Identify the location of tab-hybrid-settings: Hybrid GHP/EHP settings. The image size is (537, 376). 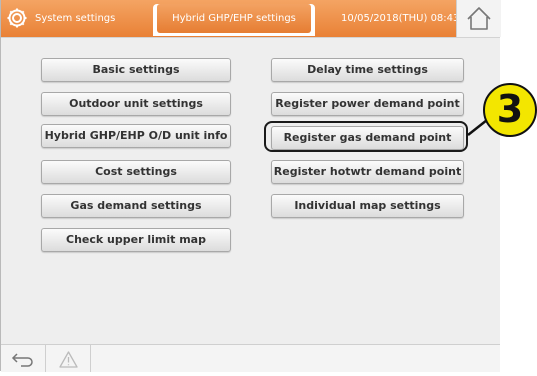
(234, 20).